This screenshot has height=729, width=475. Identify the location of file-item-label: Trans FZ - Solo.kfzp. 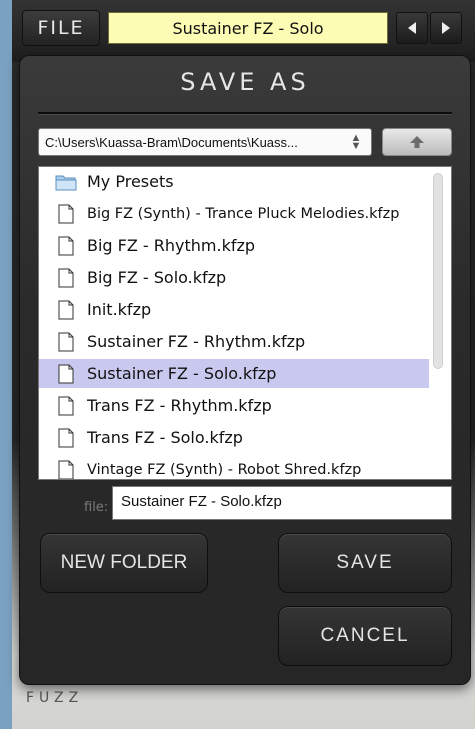
(165, 437).